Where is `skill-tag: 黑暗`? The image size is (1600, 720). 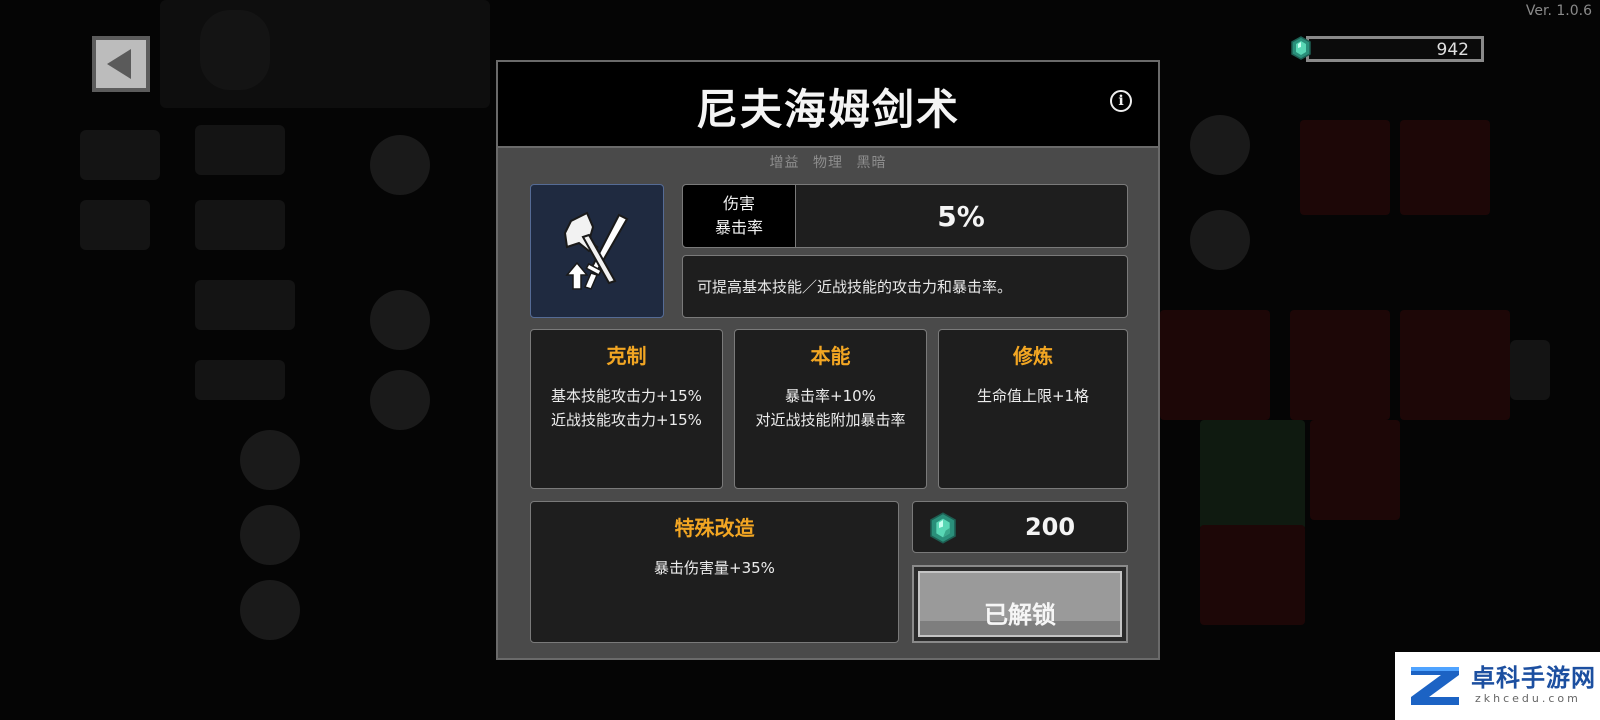 skill-tag: 黑暗 is located at coordinates (871, 163).